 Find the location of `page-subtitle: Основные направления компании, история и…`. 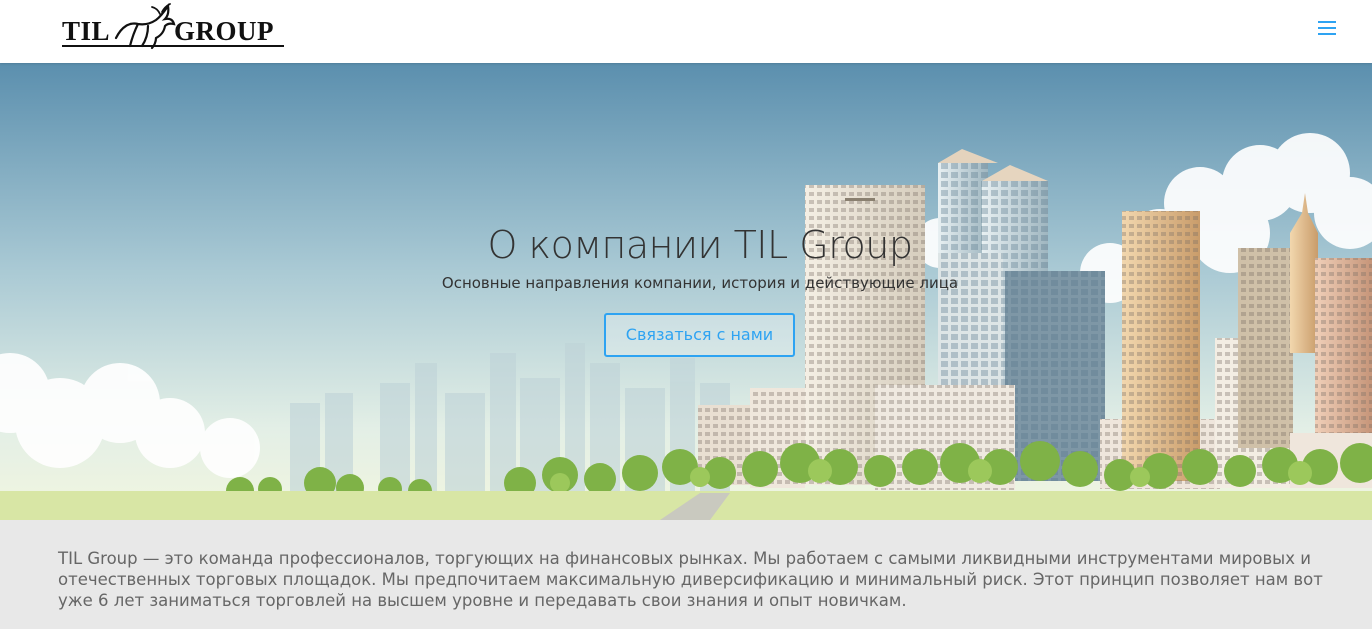

page-subtitle: Основные направления компании, история и… is located at coordinates (700, 283).